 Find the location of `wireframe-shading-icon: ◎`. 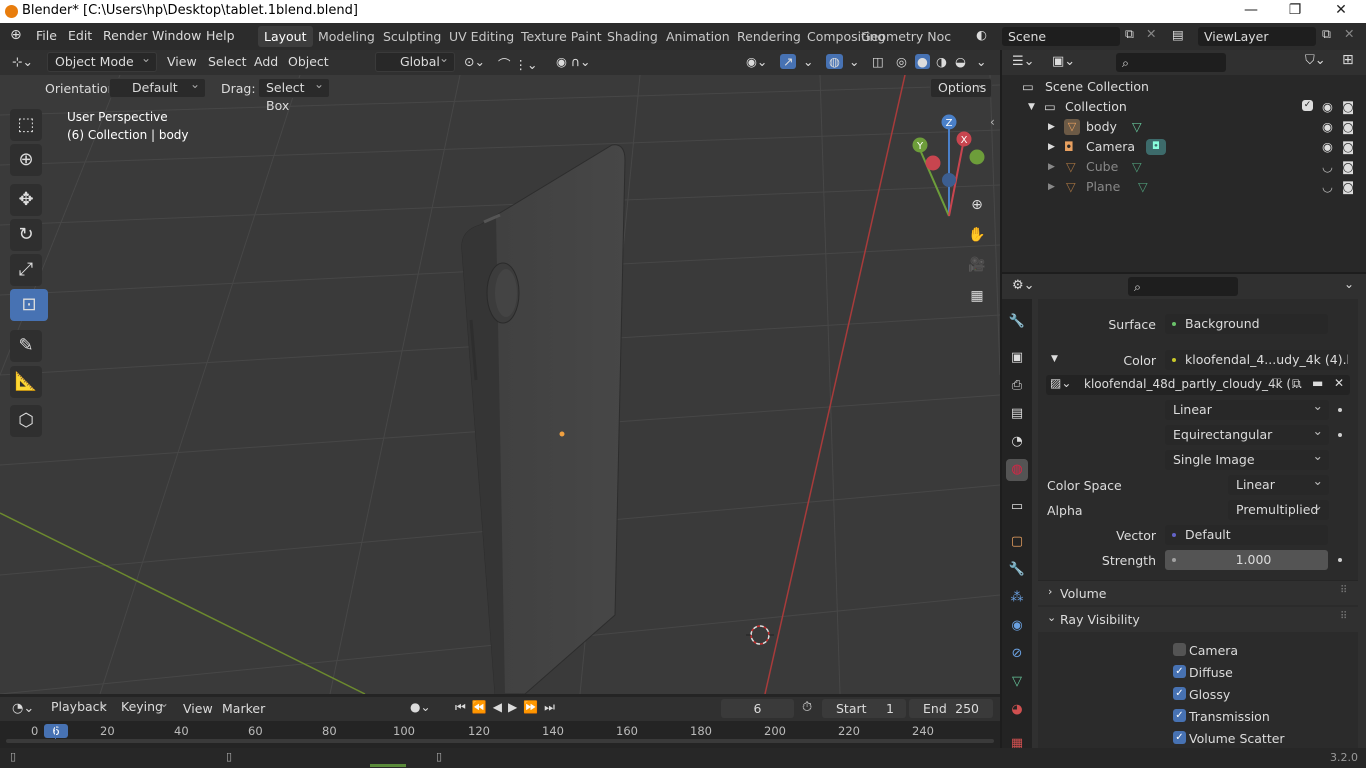

wireframe-shading-icon: ◎ is located at coordinates (901, 61).